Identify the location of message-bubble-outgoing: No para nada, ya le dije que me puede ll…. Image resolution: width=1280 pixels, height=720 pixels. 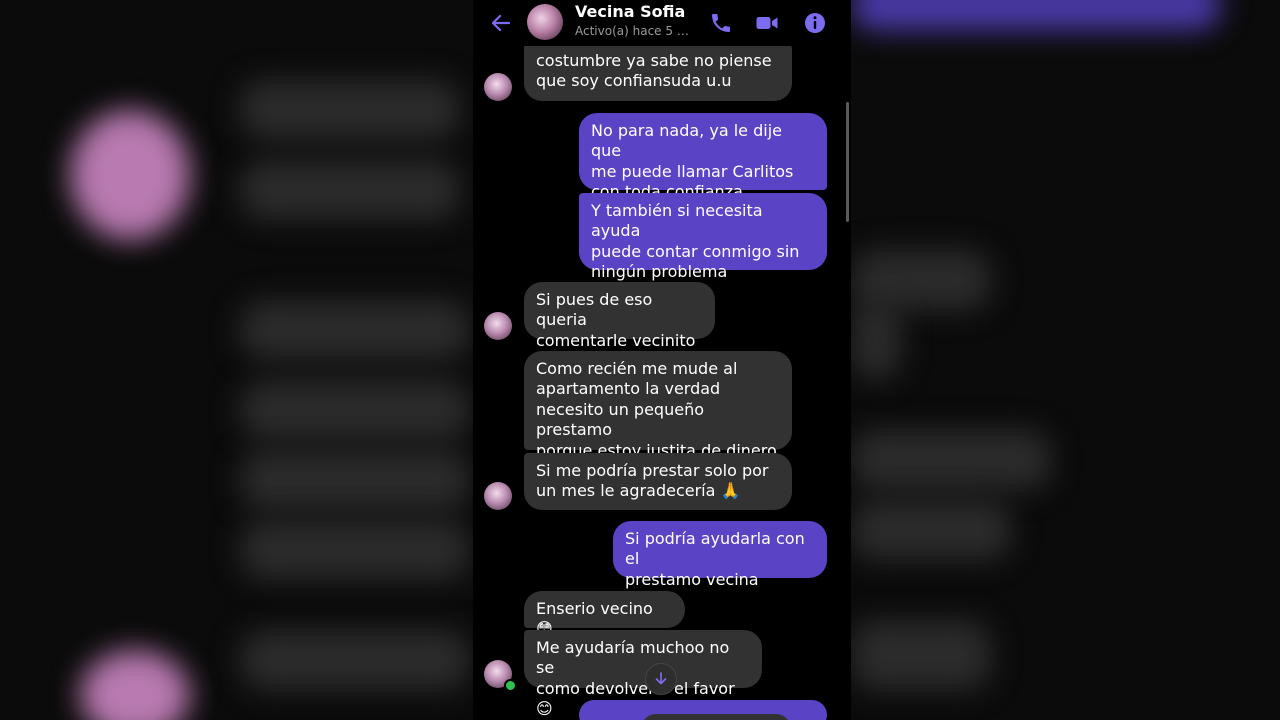
(703, 157).